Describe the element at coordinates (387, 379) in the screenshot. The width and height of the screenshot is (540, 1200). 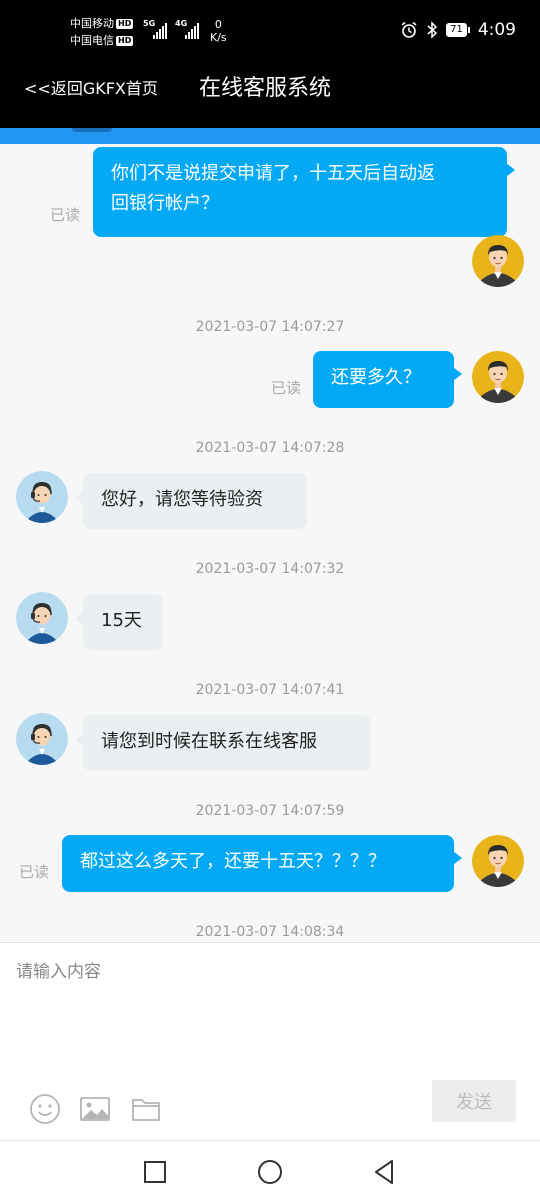
I see `outgoing-message-bubble: 还要多久？` at that location.